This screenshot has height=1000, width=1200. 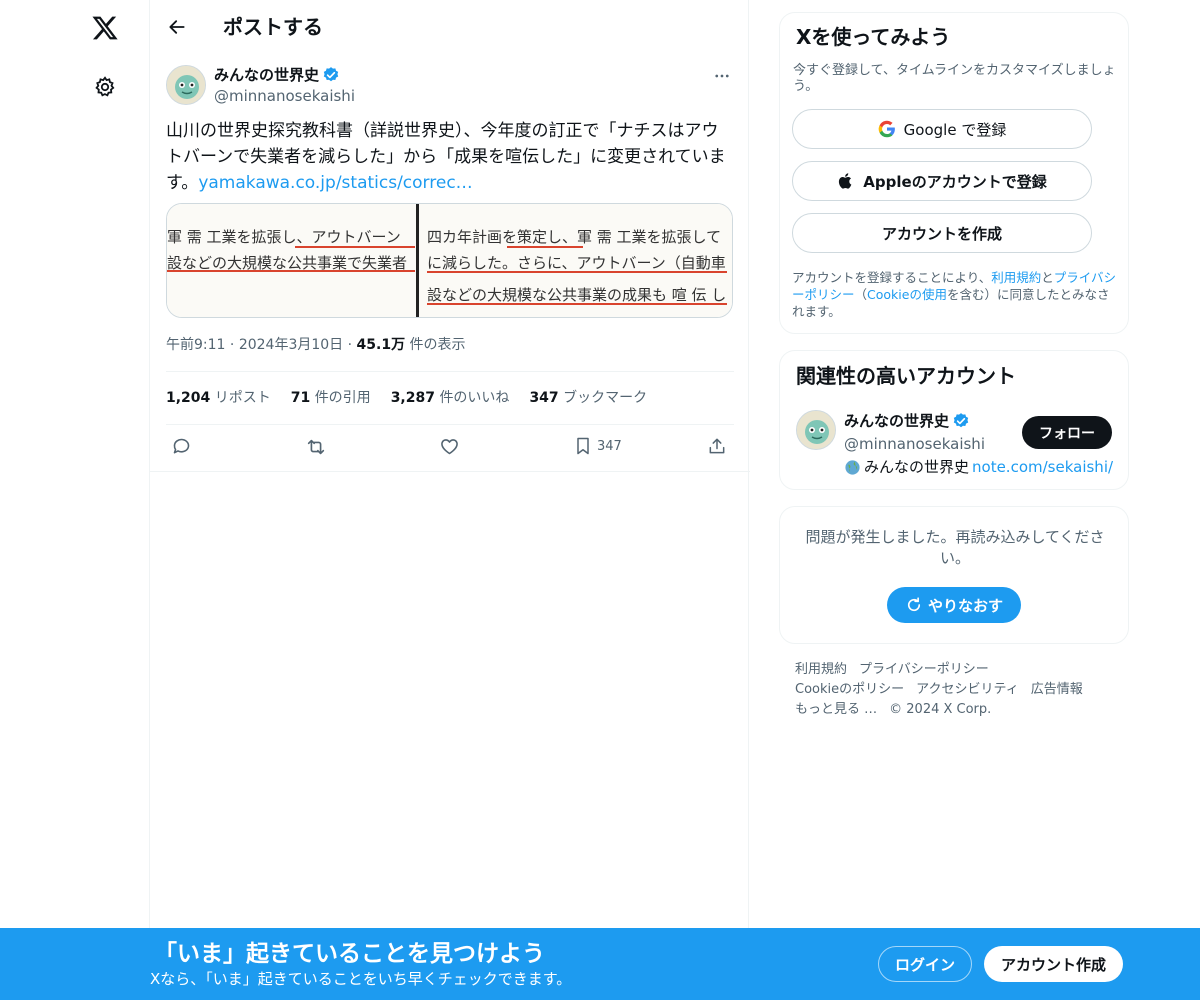 What do you see at coordinates (907, 294) in the screenshot?
I see `cookie-link: Cookieの使用` at bounding box center [907, 294].